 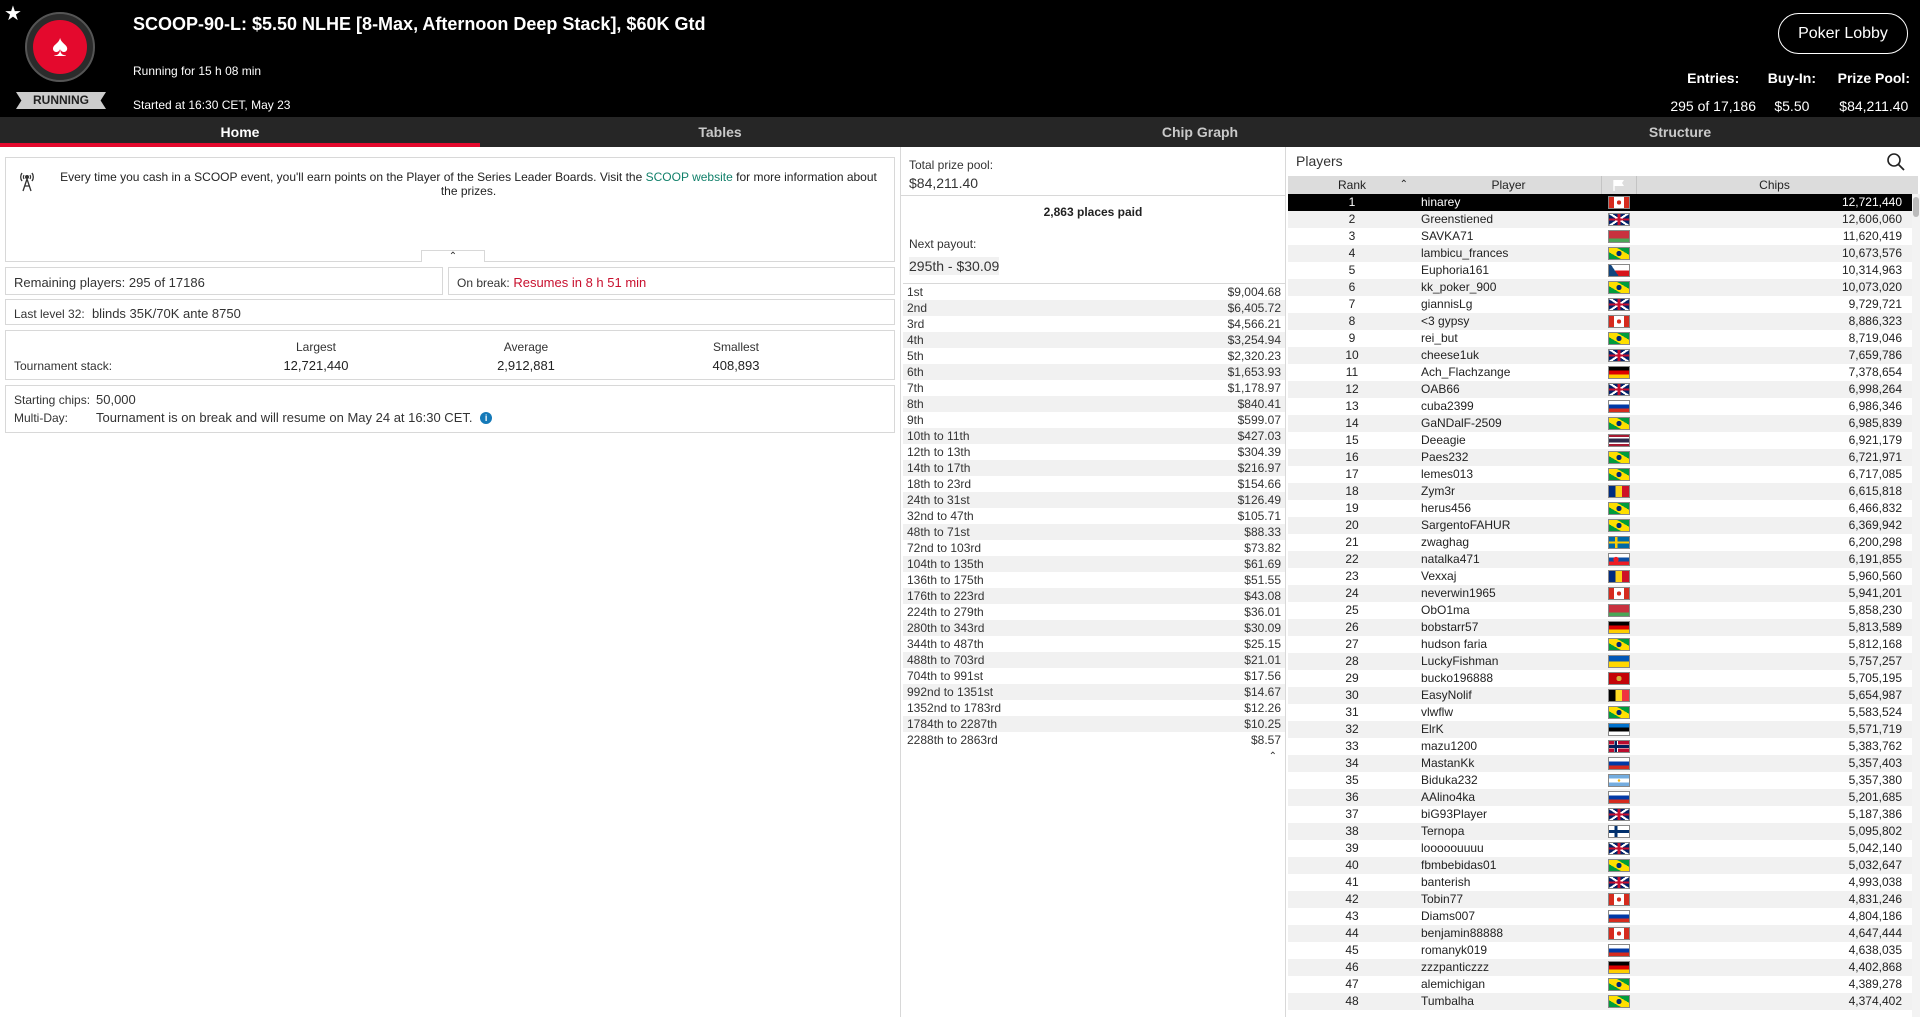 What do you see at coordinates (1603, 304) in the screenshot?
I see `player-row: 7 giannisLg 9,729,721` at bounding box center [1603, 304].